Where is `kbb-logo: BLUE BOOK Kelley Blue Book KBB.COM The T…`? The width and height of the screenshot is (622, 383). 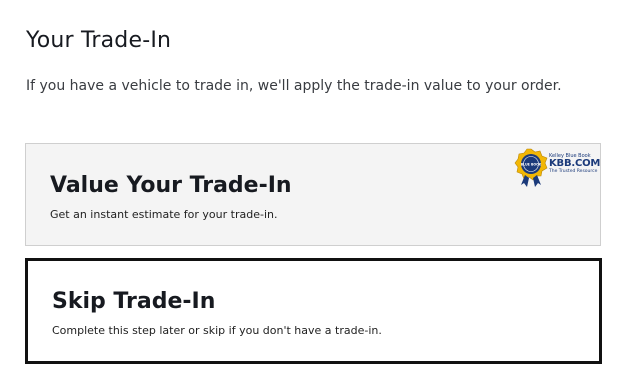 kbb-logo: BLUE BOOK Kelley Blue Book KBB.COM The T… is located at coordinates (557, 168).